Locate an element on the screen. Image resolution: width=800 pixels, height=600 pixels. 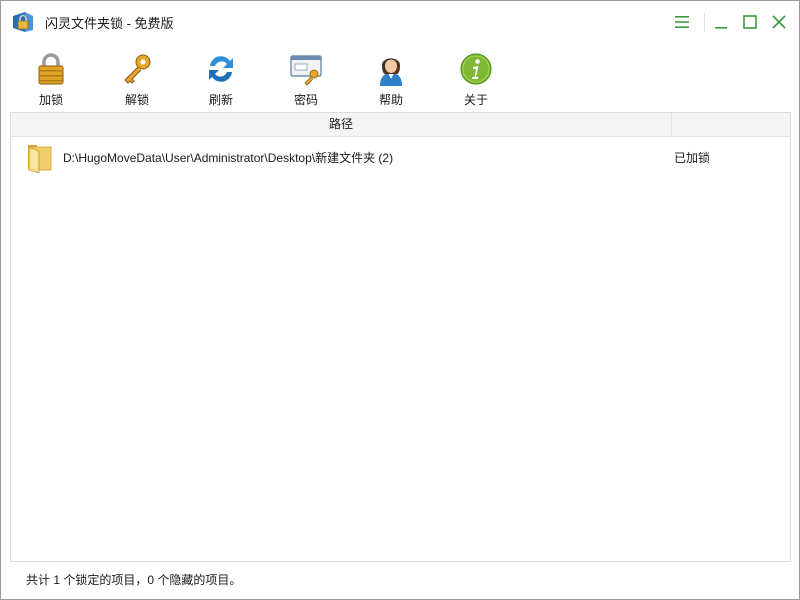
padlock-icon is located at coordinates (51, 69).